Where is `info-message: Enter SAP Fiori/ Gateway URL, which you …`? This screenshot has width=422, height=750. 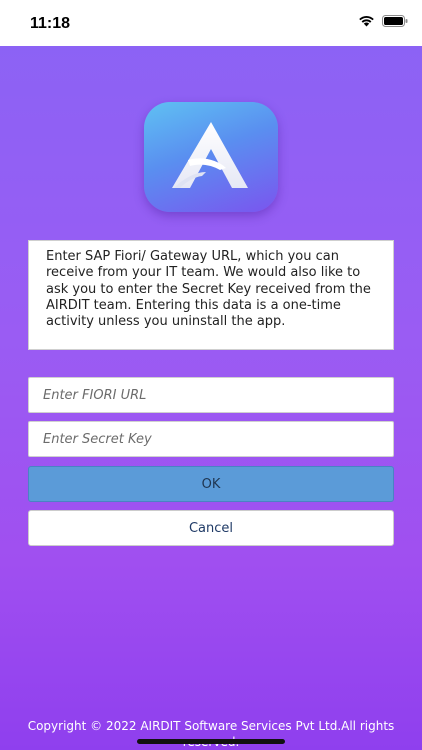
info-message: Enter SAP Fiori/ Gateway URL, which you … is located at coordinates (211, 295).